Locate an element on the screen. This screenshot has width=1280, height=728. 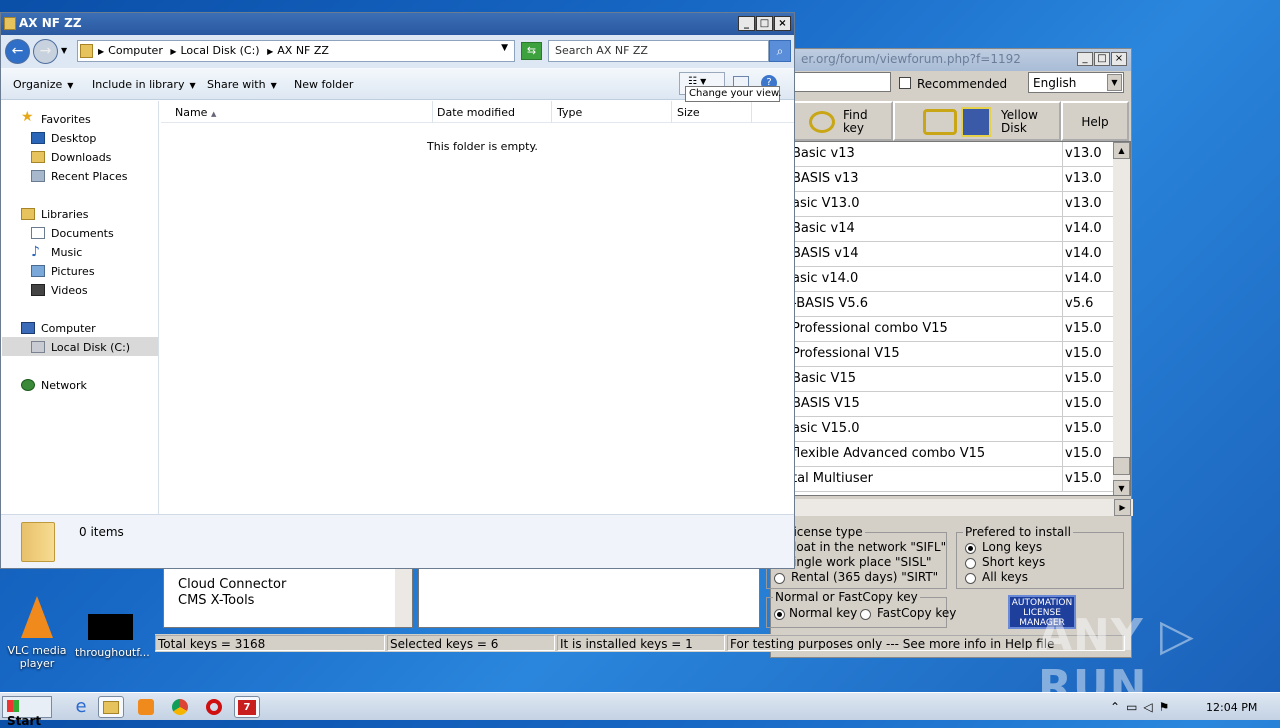
scroll-down-icon: ▼ is located at coordinates (1121, 487).